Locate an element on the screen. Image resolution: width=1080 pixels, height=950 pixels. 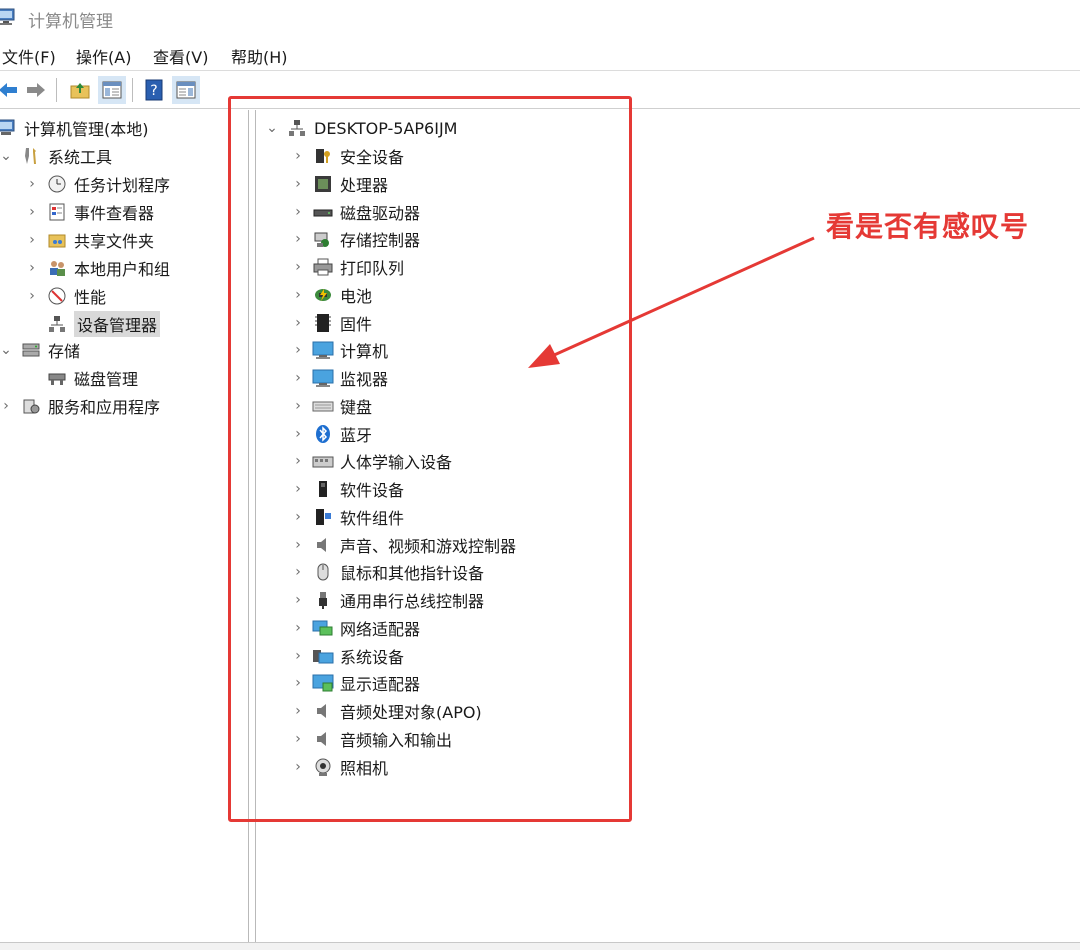
tree-item-system-tools: ⌄ 系统工具 is located at coordinates (56, 156).